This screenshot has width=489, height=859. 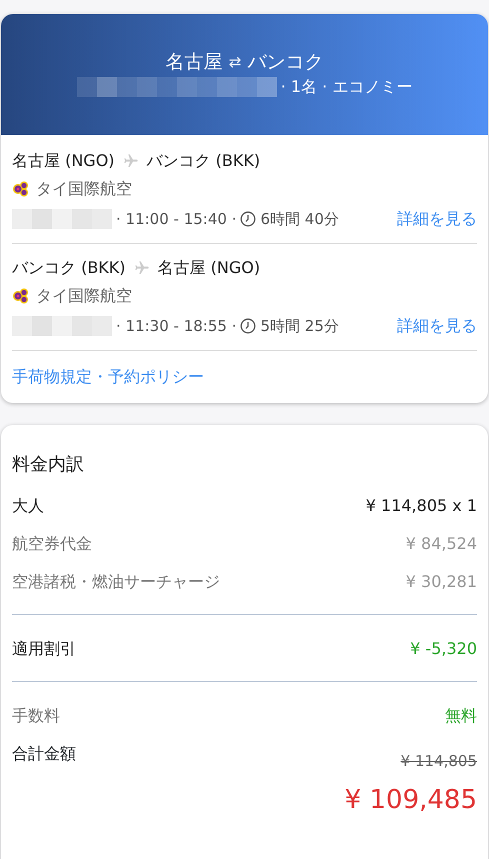 What do you see at coordinates (36, 716) in the screenshot?
I see `price-label: 手数料` at bounding box center [36, 716].